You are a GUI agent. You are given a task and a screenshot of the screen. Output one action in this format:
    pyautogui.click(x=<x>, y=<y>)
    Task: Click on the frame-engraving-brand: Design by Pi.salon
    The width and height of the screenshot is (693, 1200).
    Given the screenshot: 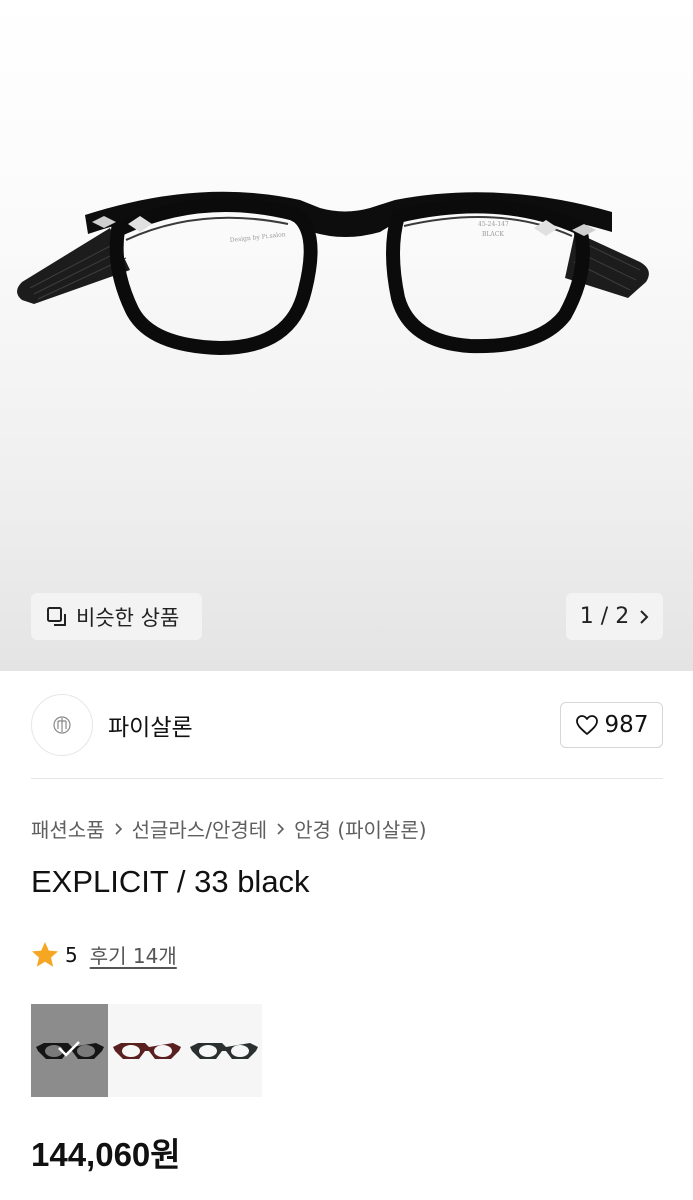 What is the action you would take?
    pyautogui.click(x=257, y=237)
    